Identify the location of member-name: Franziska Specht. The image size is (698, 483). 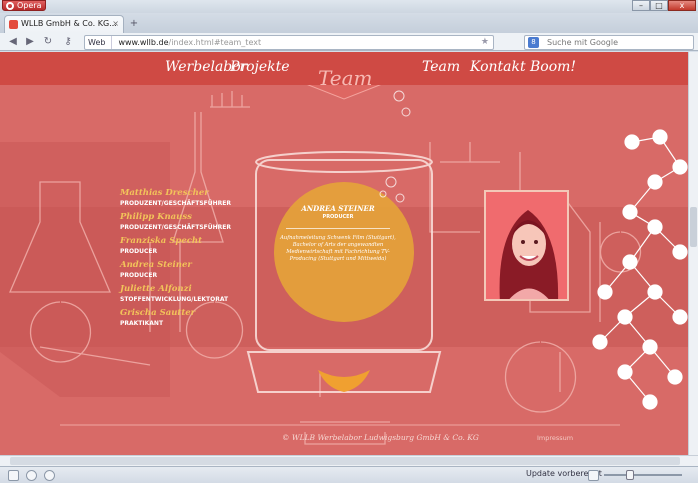
(161, 241).